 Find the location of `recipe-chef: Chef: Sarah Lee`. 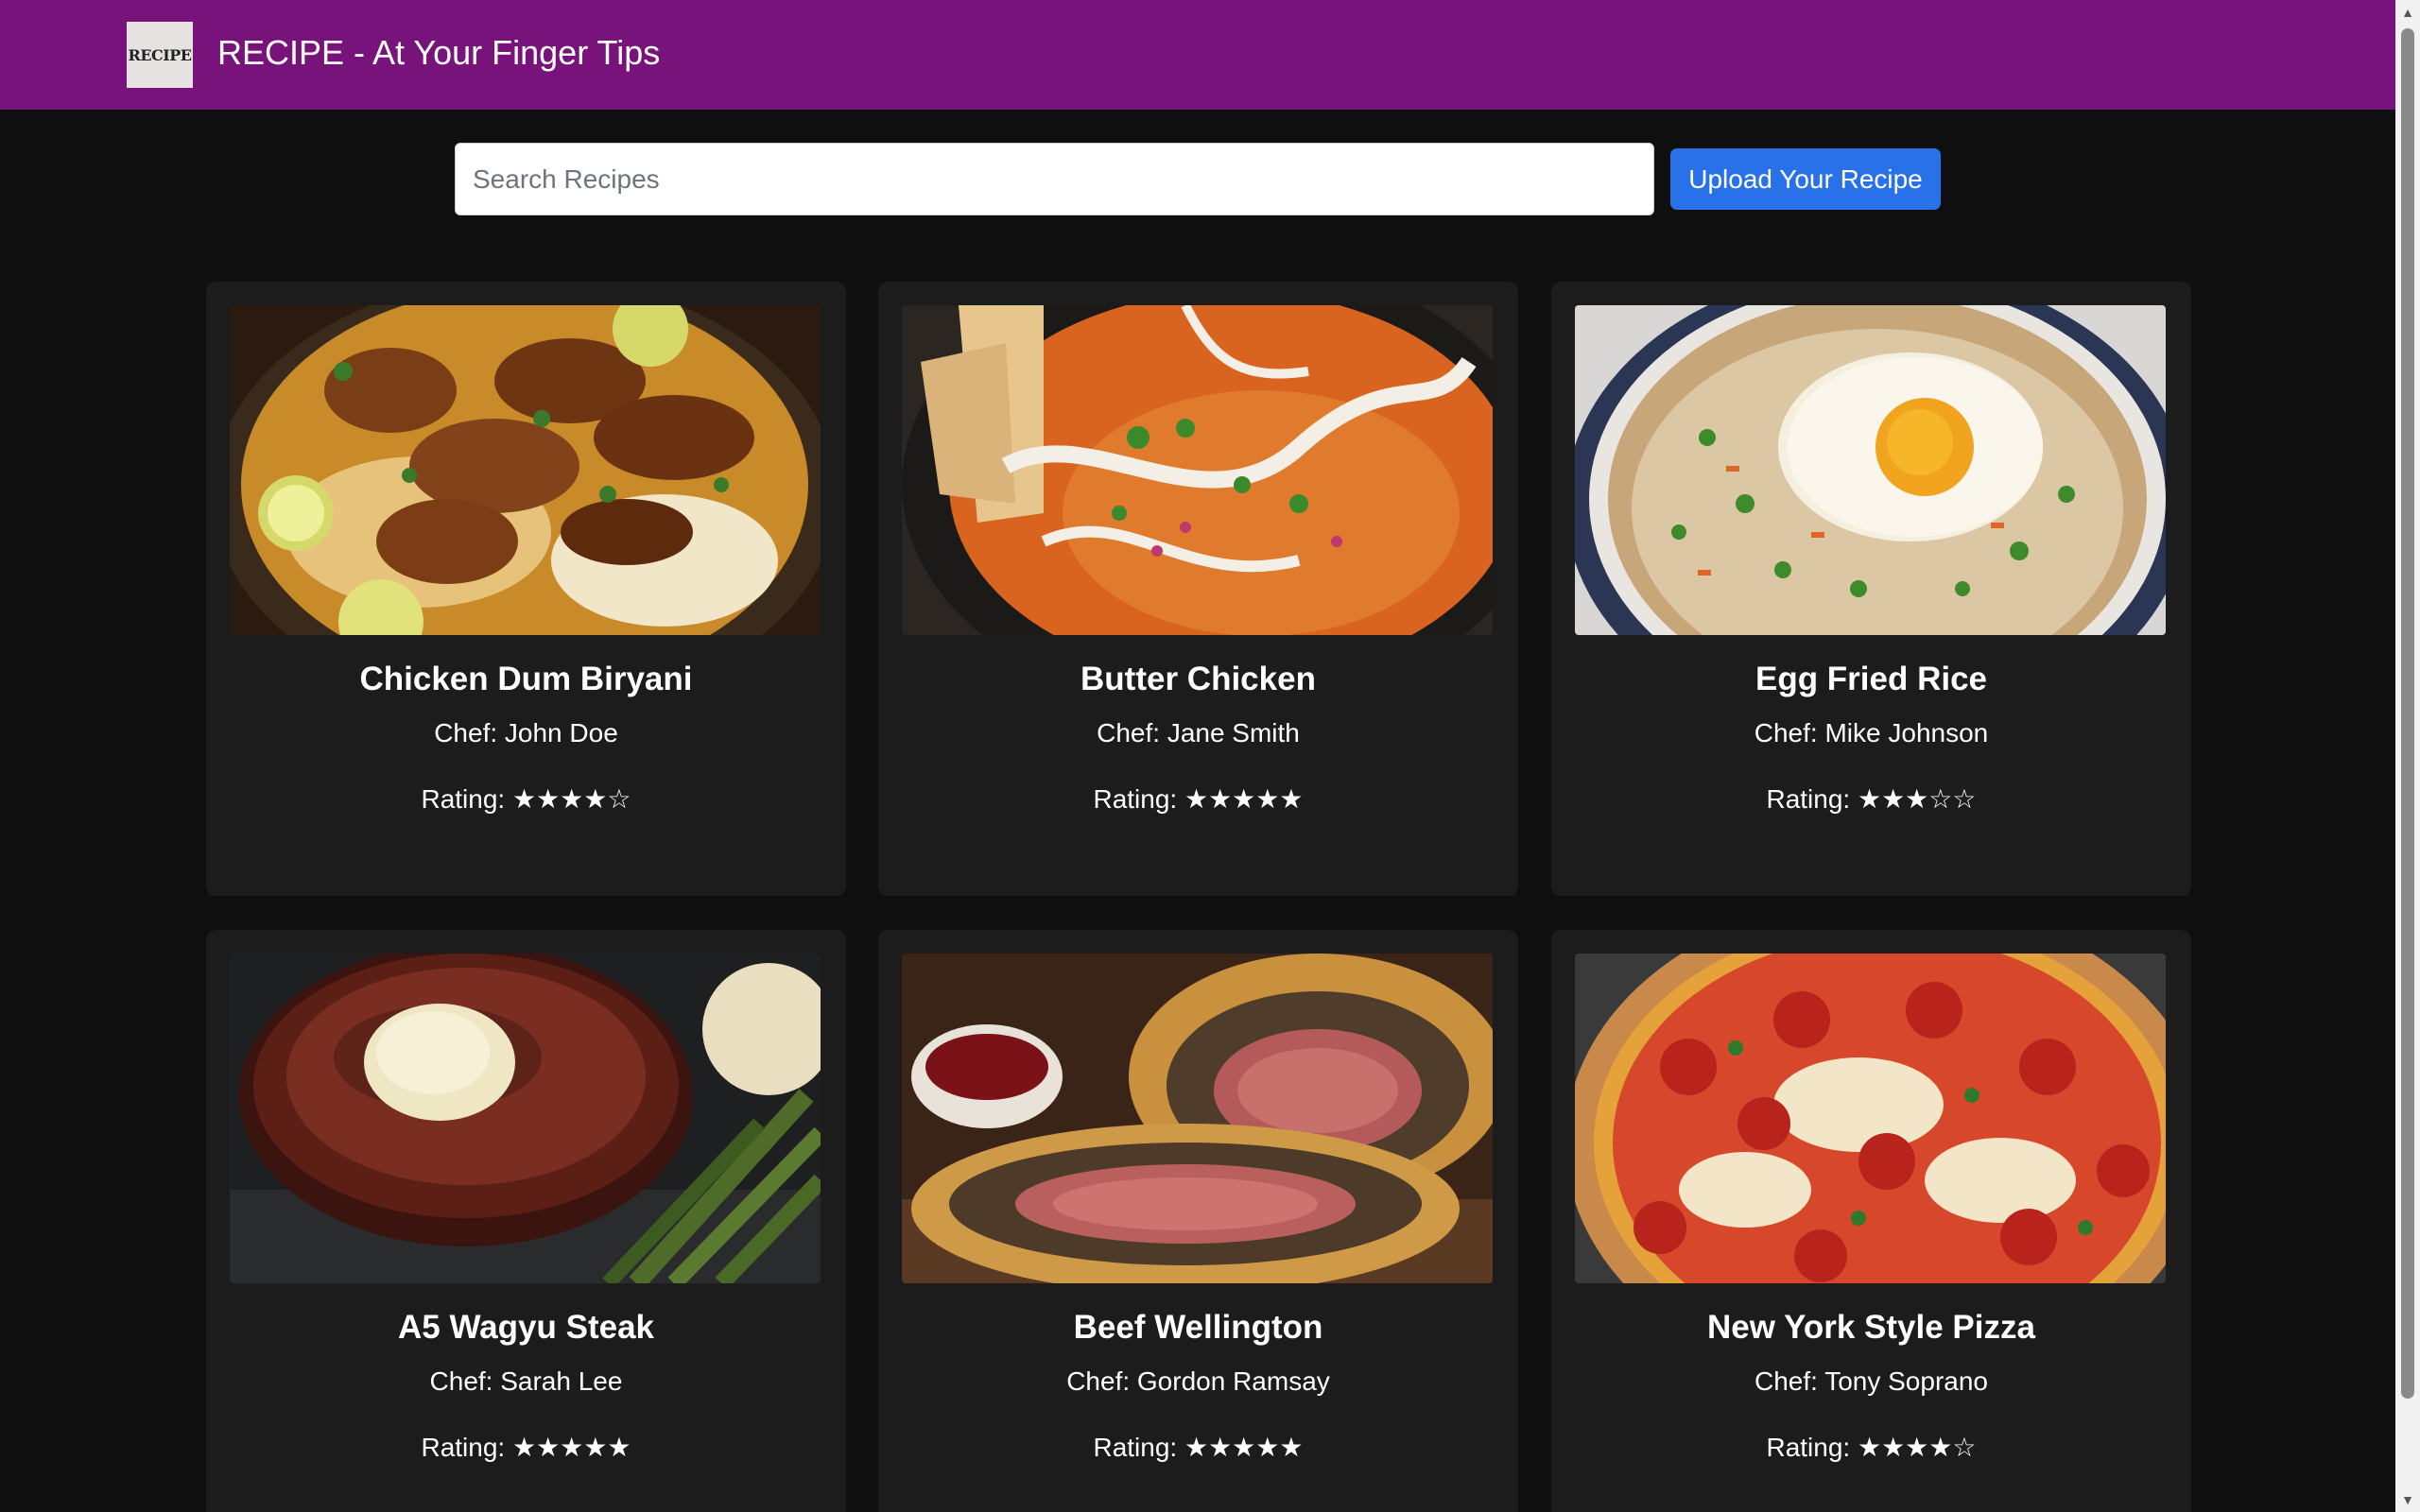

recipe-chef: Chef: Sarah Lee is located at coordinates (526, 1381).